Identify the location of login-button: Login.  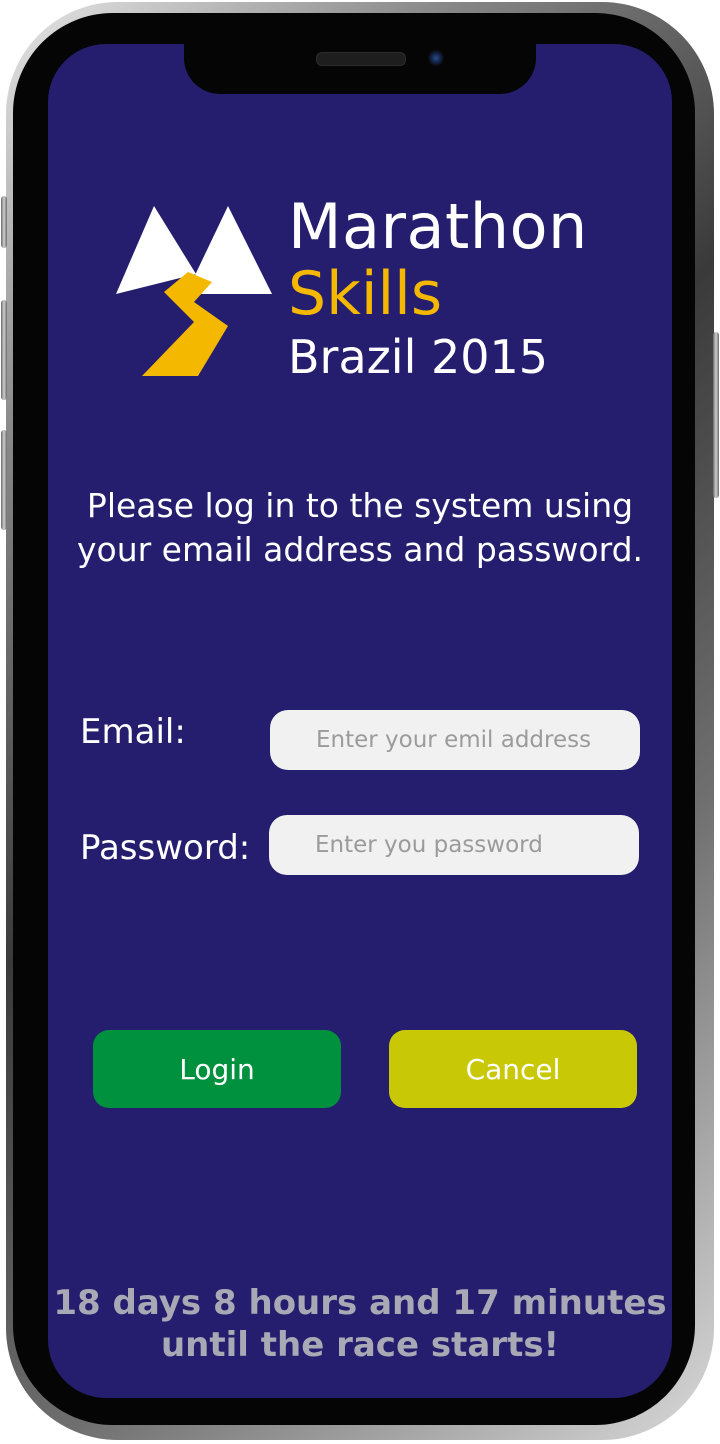
(217, 1069).